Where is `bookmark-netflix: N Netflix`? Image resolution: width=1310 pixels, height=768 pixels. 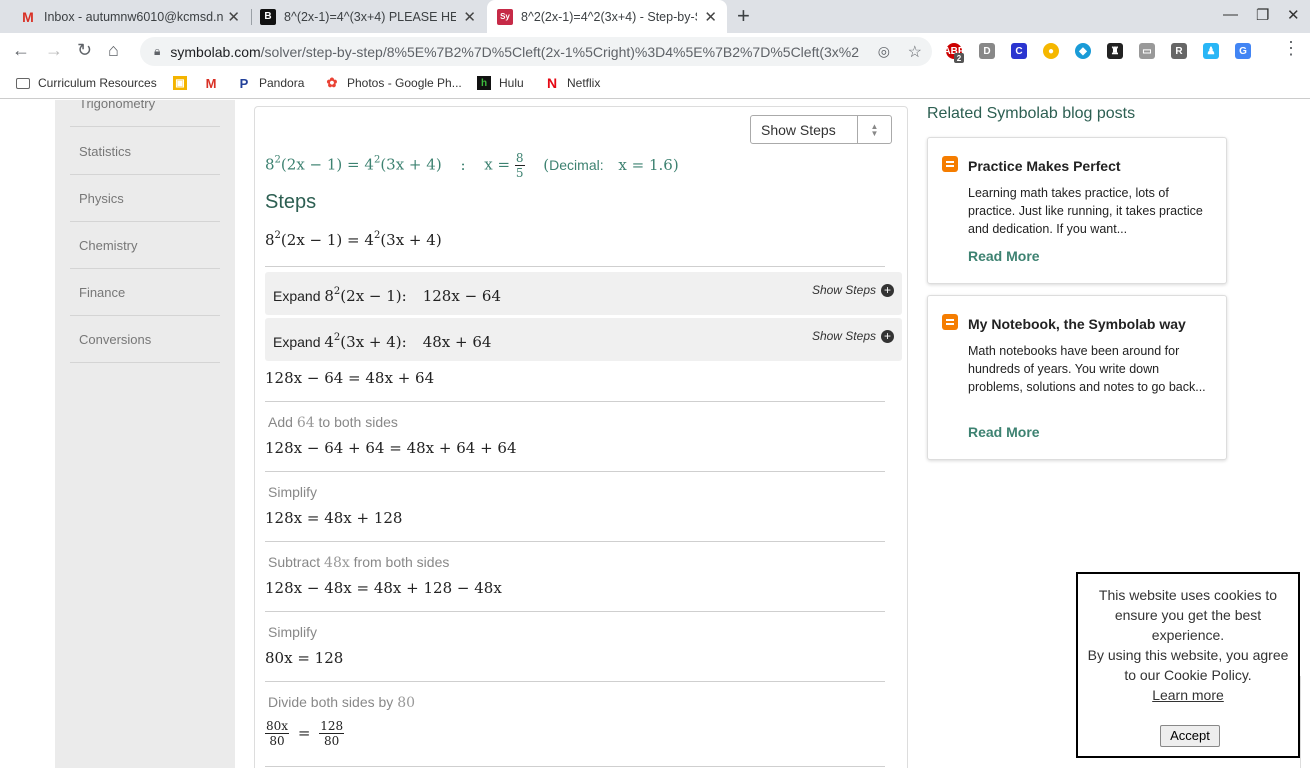 bookmark-netflix: N Netflix is located at coordinates (573, 83).